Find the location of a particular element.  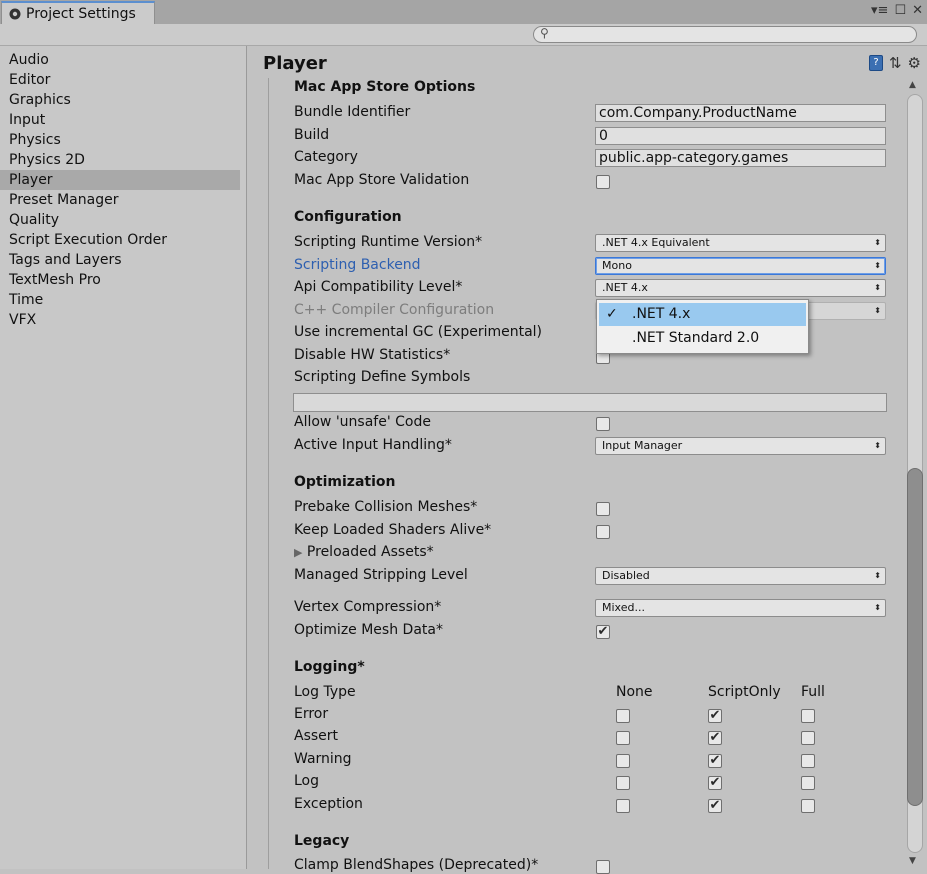

log-row-warning-label: Warning is located at coordinates (323, 759).